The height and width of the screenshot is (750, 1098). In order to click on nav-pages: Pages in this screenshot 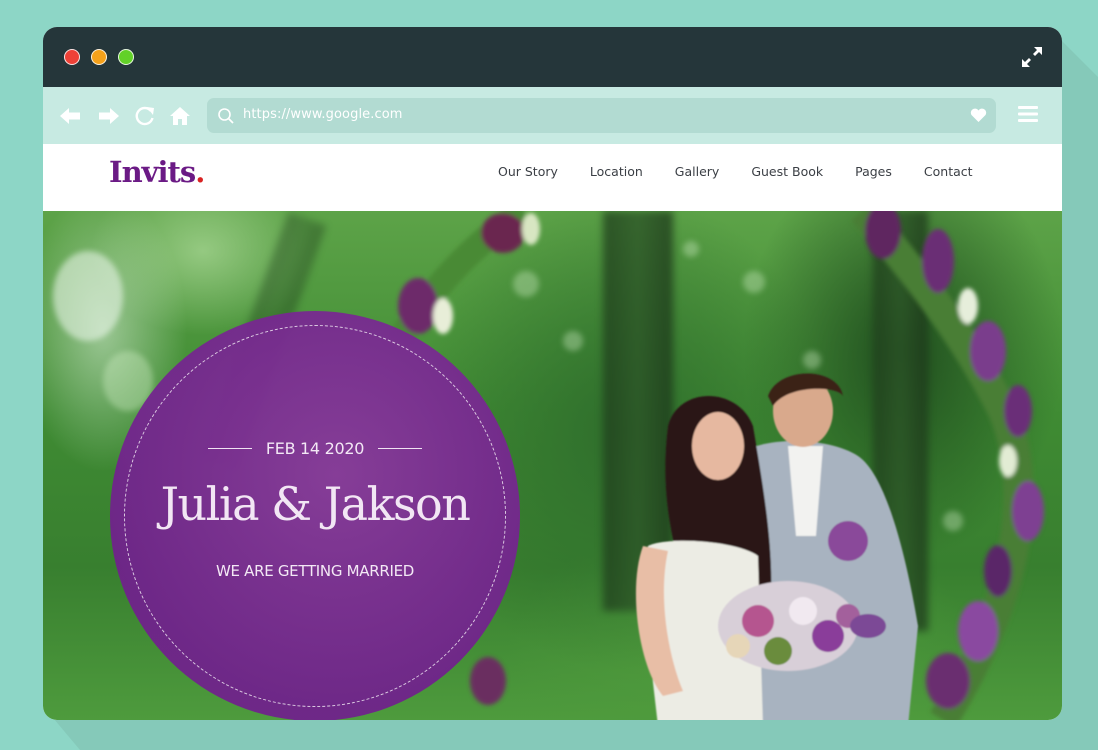, I will do `click(873, 171)`.